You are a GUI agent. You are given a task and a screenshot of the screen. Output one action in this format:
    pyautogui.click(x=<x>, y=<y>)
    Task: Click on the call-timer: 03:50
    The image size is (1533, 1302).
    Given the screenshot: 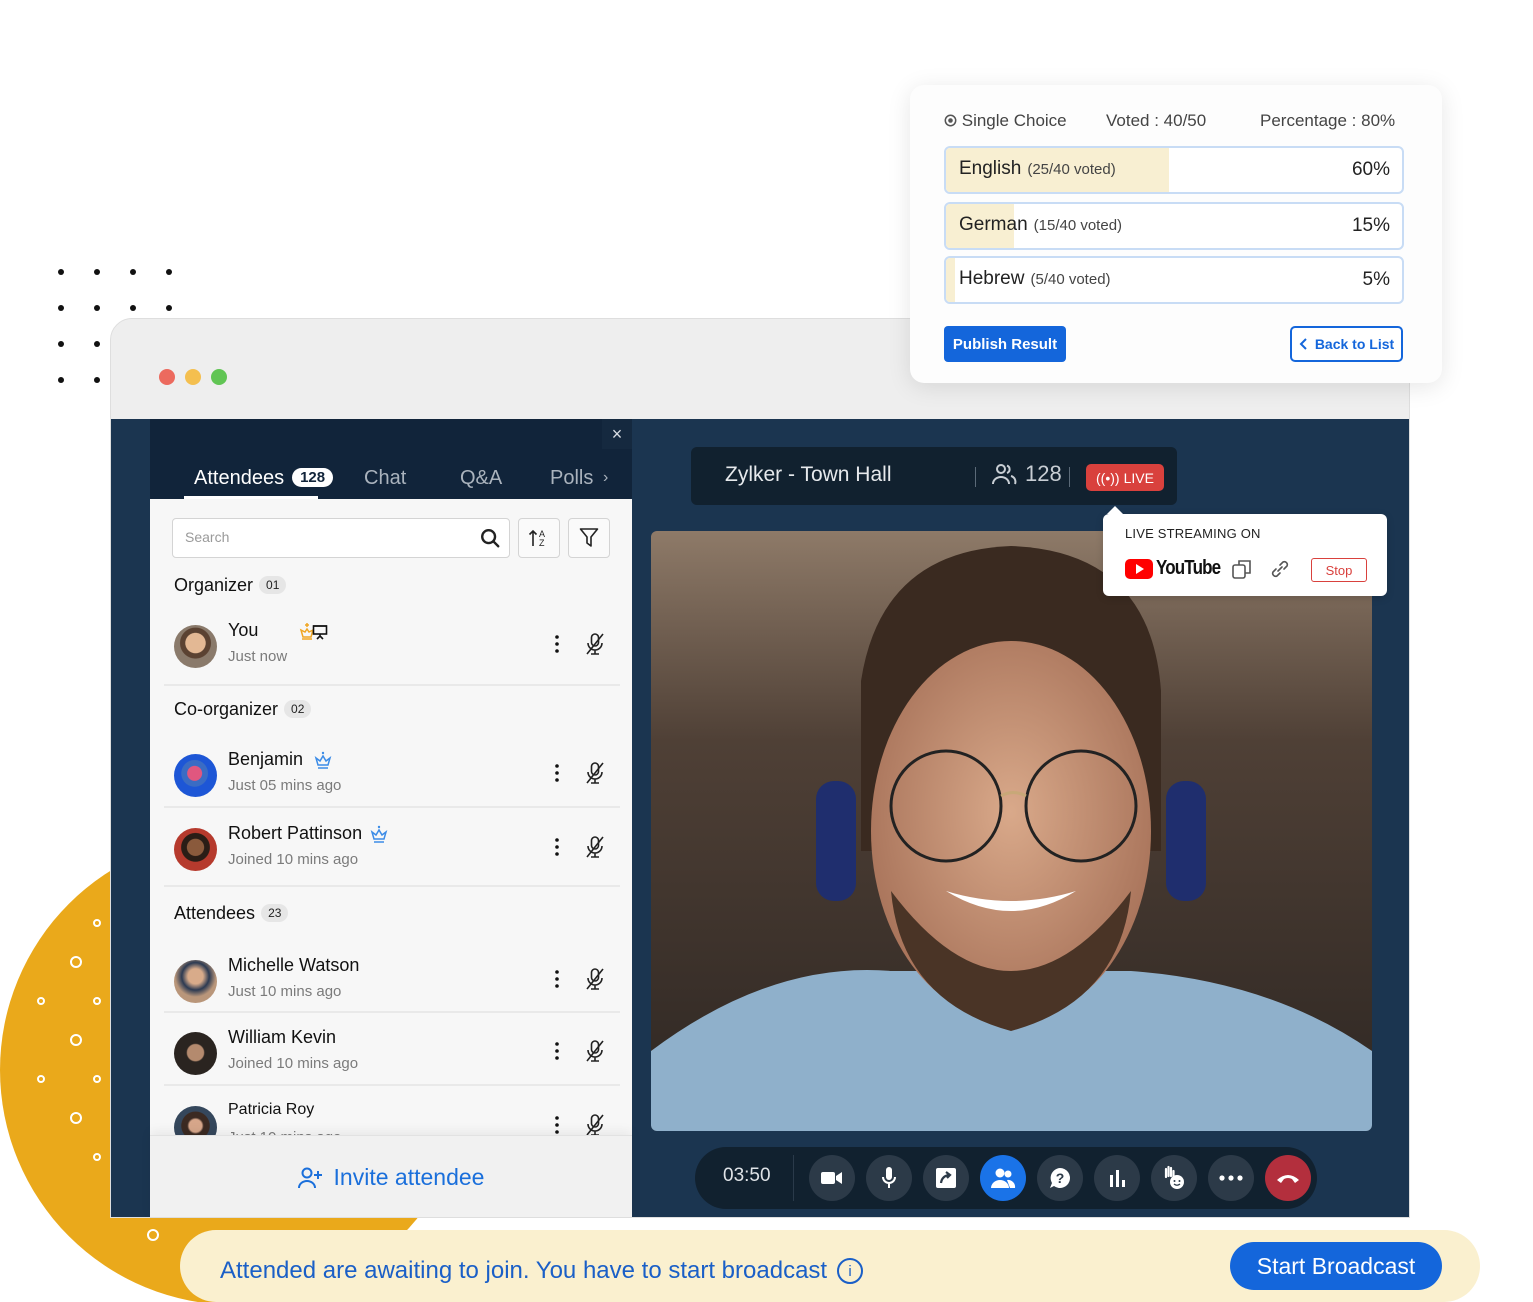 What is the action you would take?
    pyautogui.click(x=747, y=1175)
    